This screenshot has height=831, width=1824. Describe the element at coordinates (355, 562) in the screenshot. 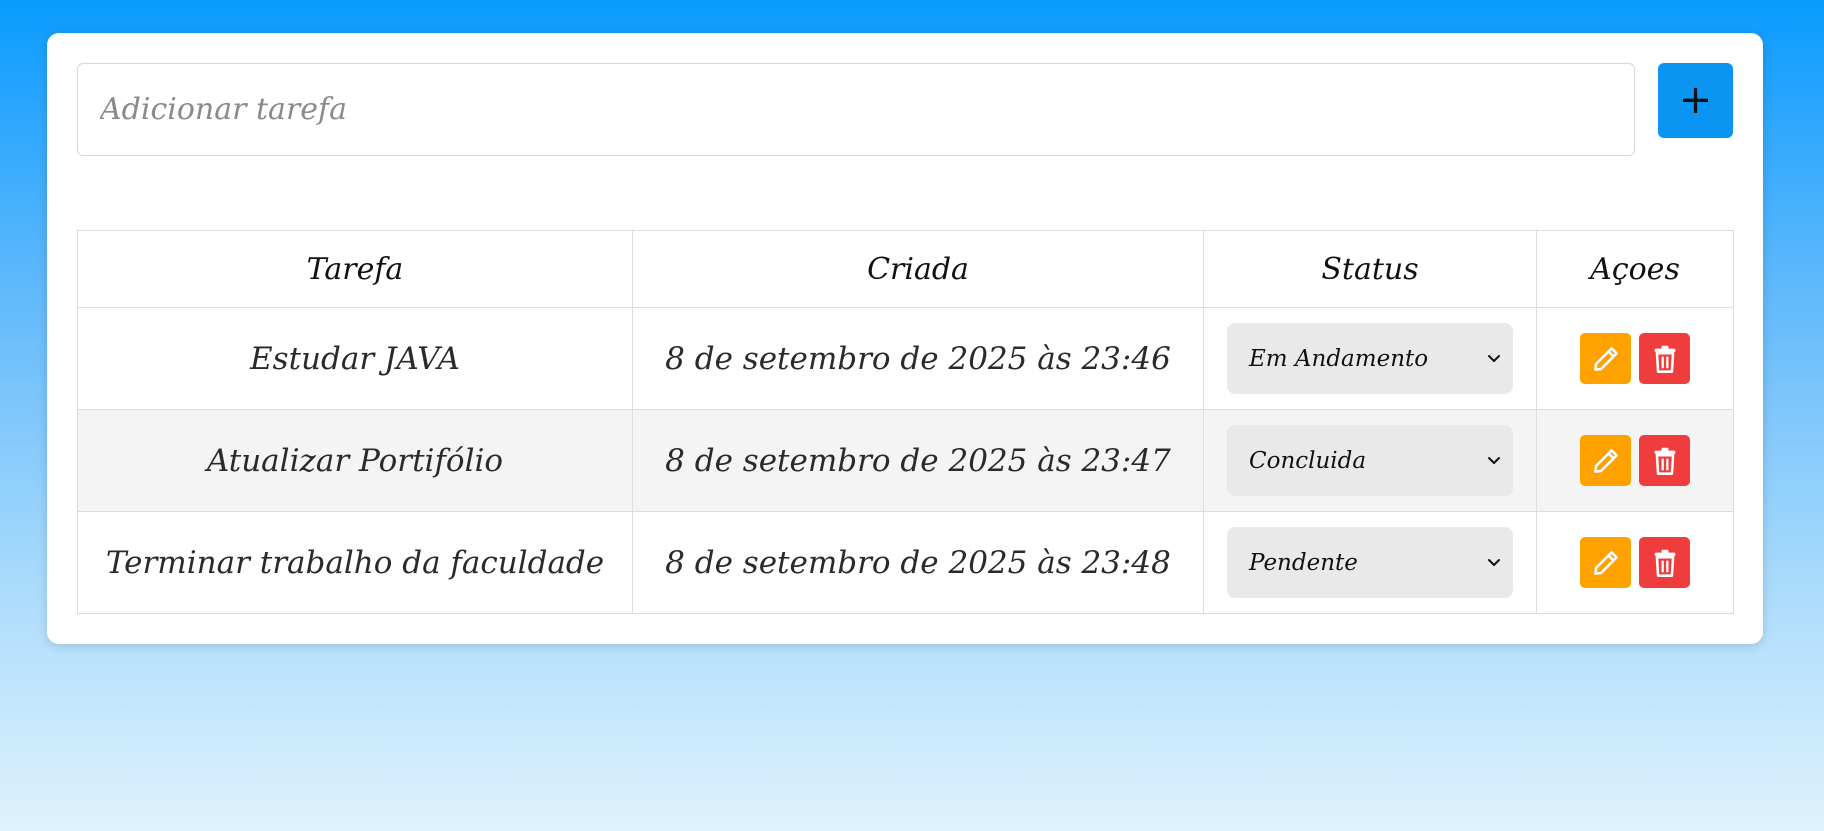

I see `task-name: Terminar trabalho da faculdade` at that location.